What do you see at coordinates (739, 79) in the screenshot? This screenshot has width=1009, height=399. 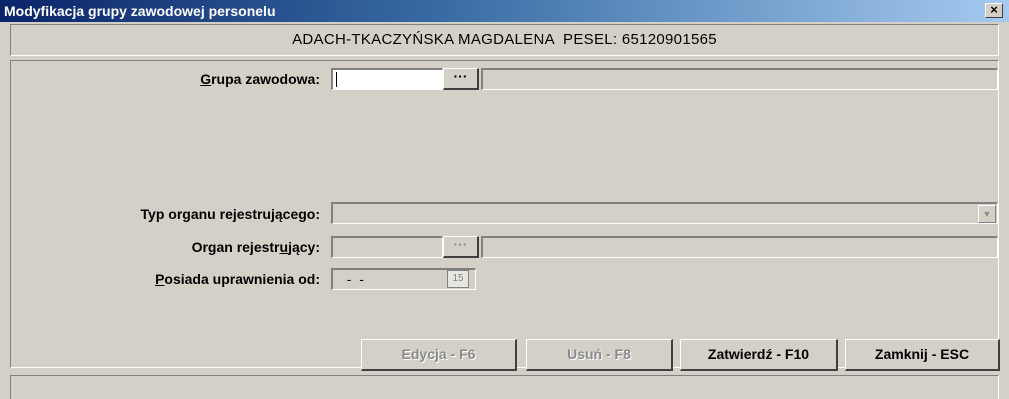 I see `grupa-zawodowa-description` at bounding box center [739, 79].